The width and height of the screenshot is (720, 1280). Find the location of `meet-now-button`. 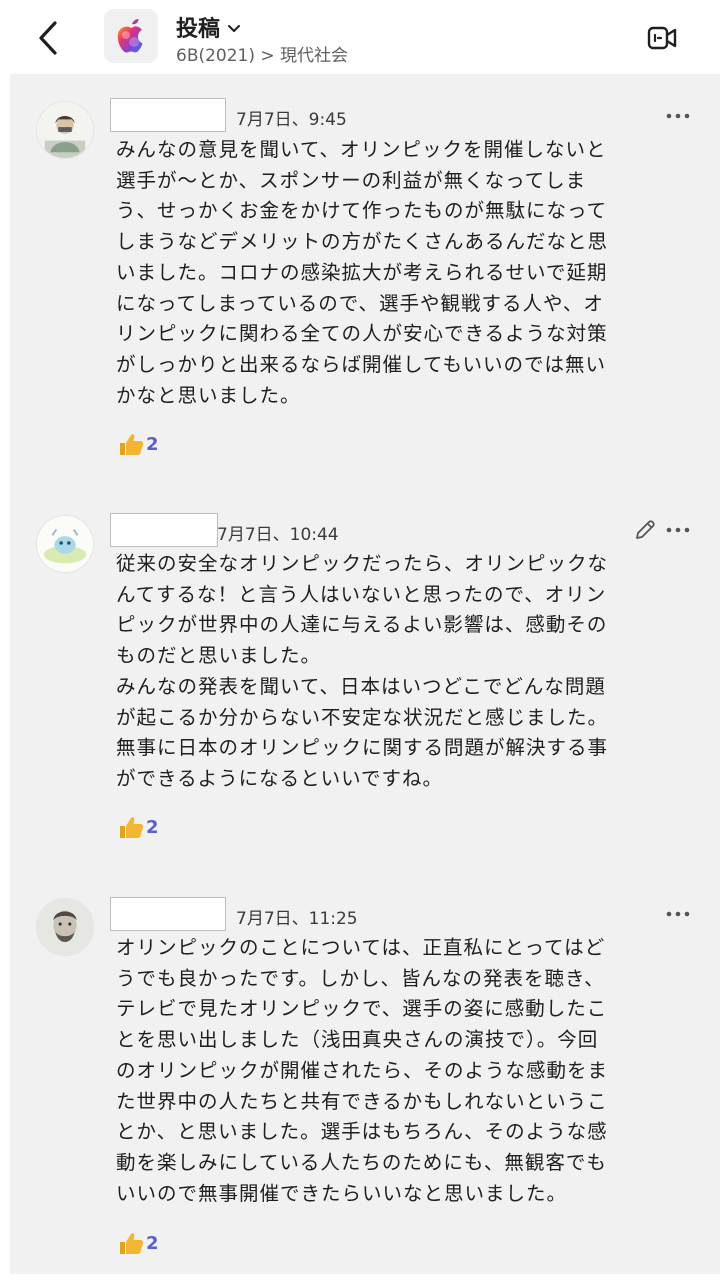

meet-now-button is located at coordinates (662, 38).